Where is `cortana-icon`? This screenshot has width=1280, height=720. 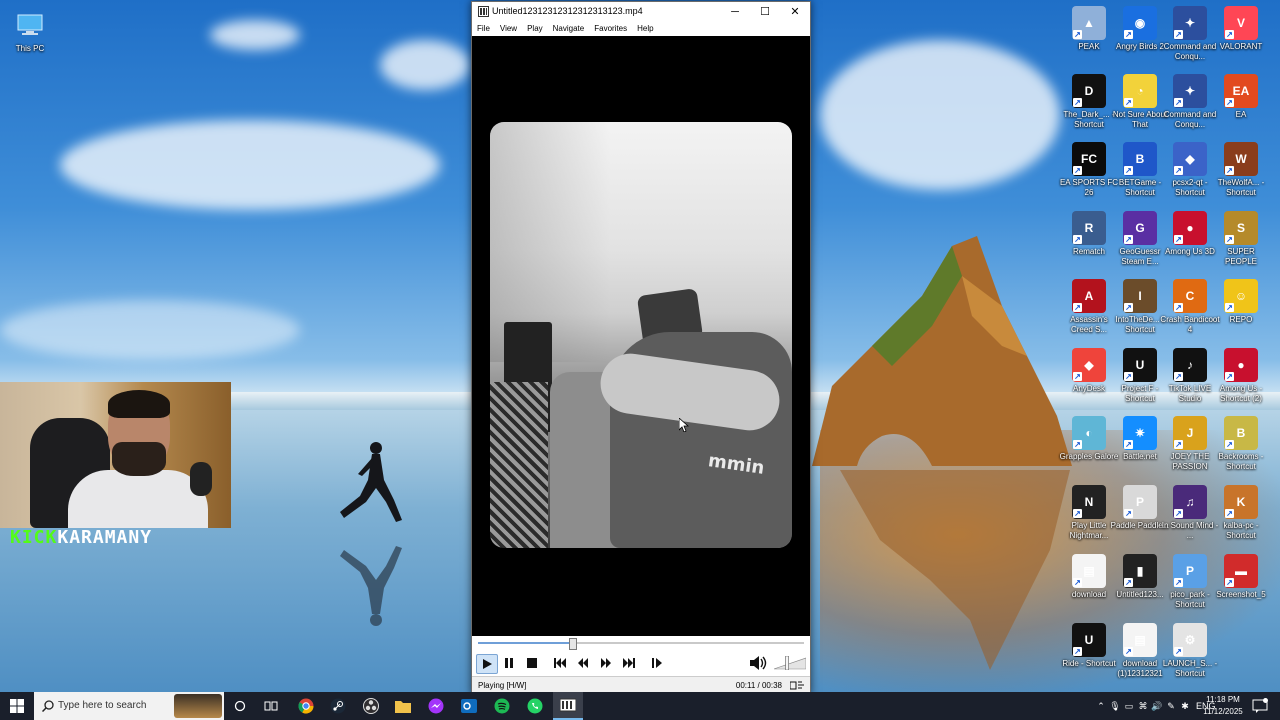
cortana-icon is located at coordinates (240, 706).